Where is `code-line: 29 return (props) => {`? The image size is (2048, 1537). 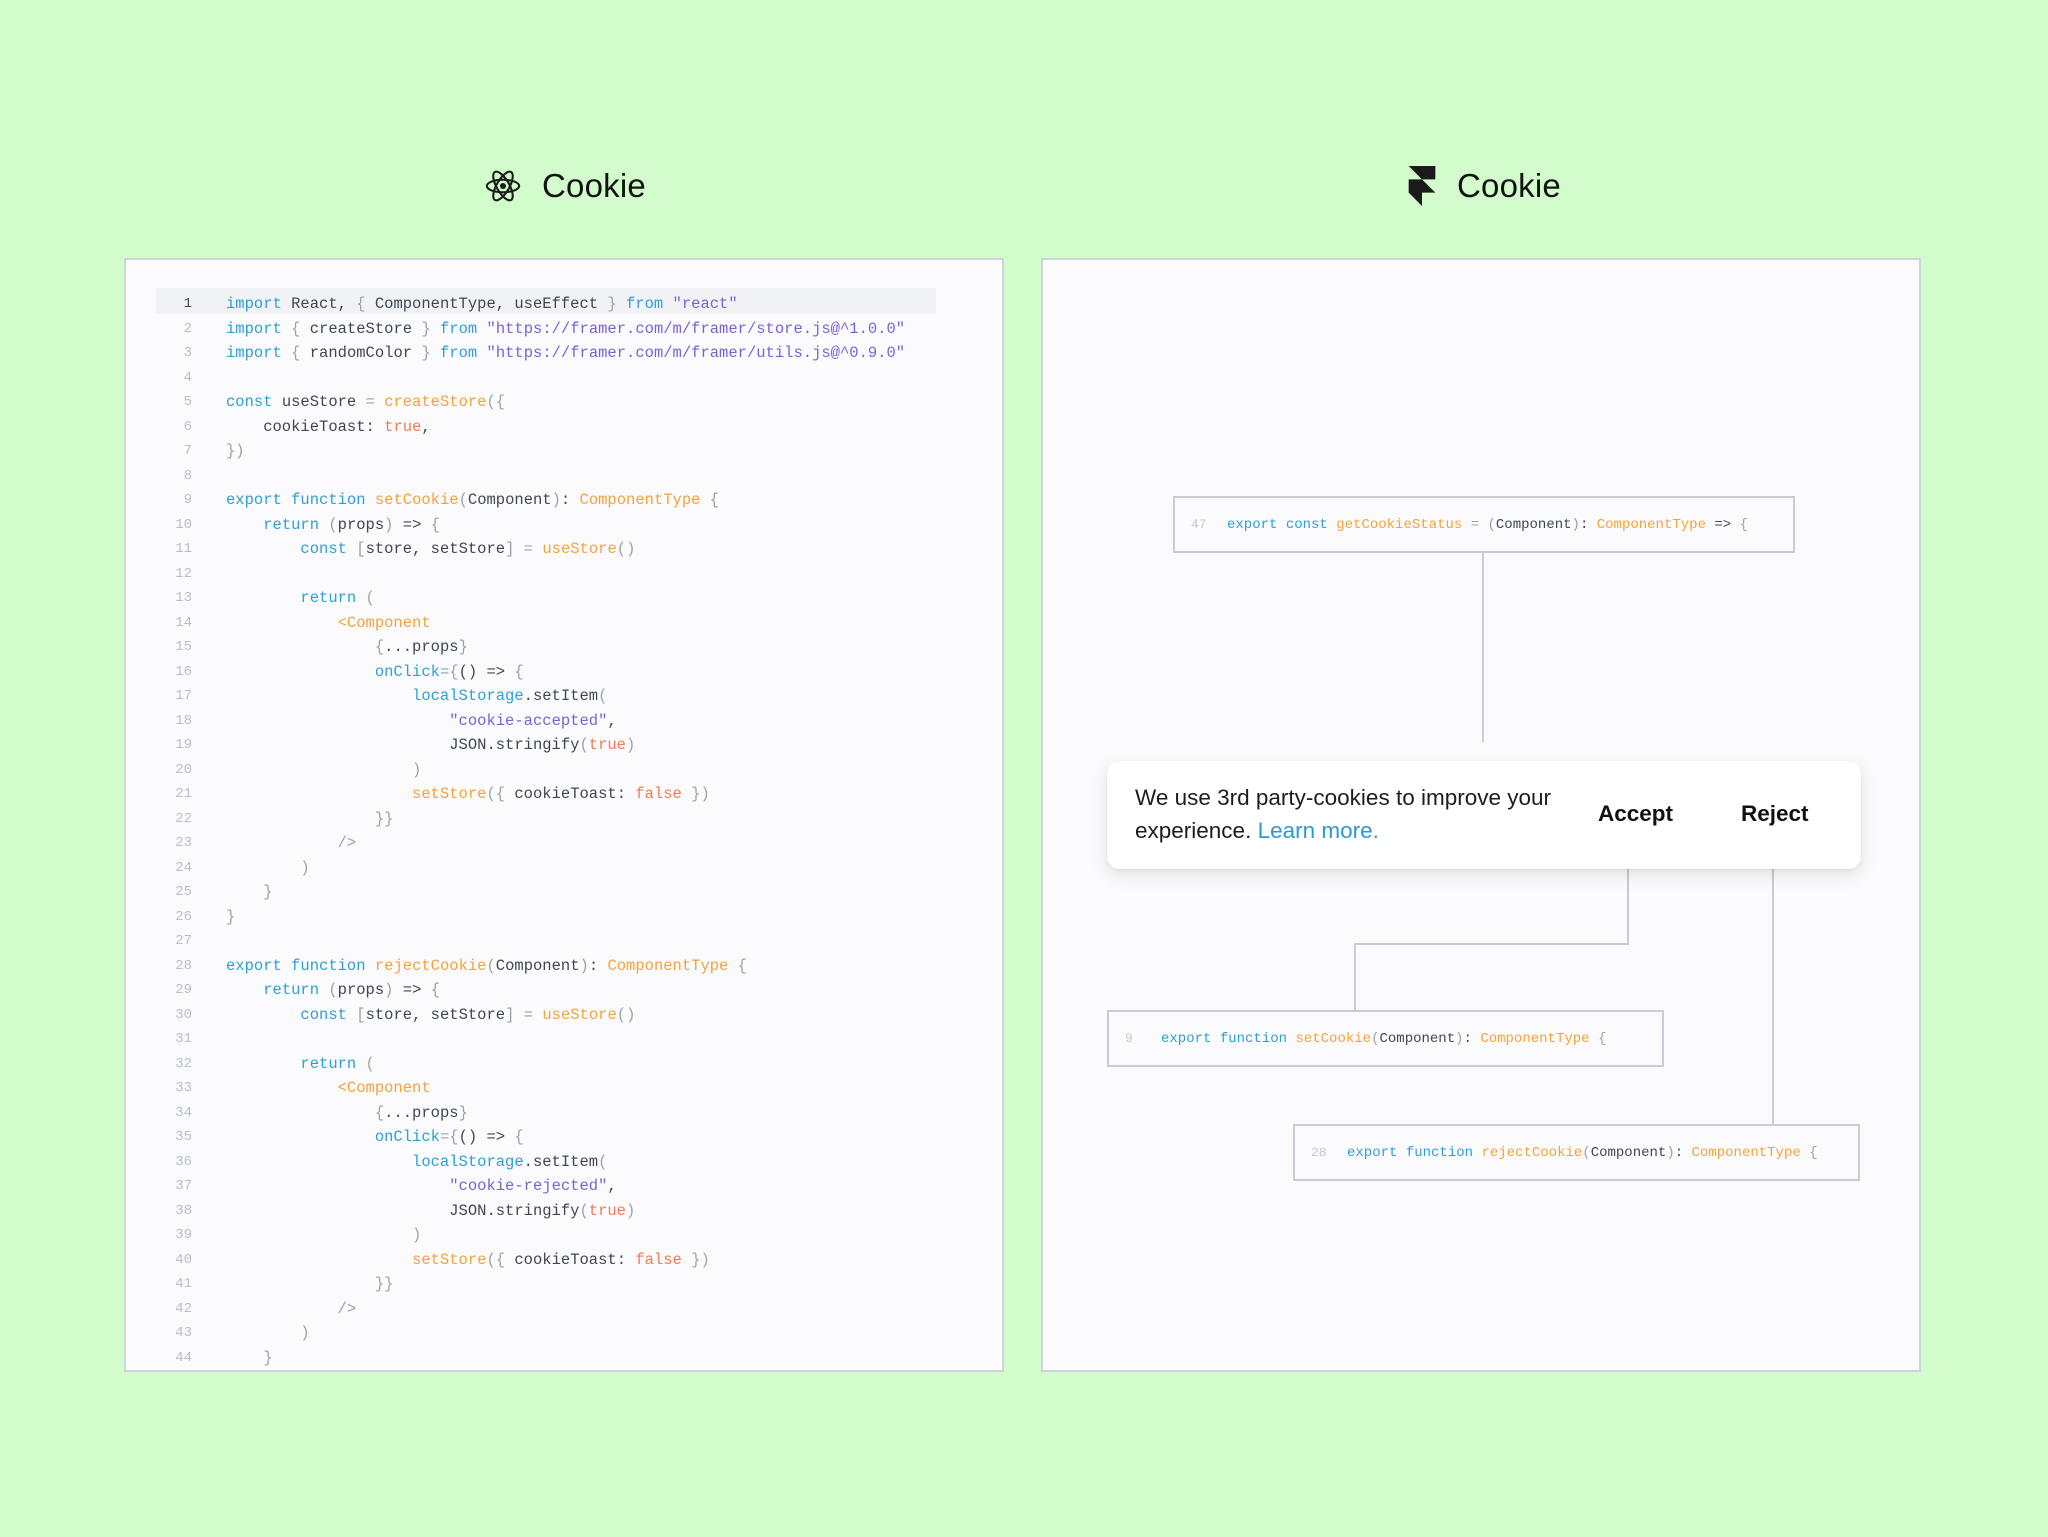 code-line: 29 return (props) => { is located at coordinates (564, 990).